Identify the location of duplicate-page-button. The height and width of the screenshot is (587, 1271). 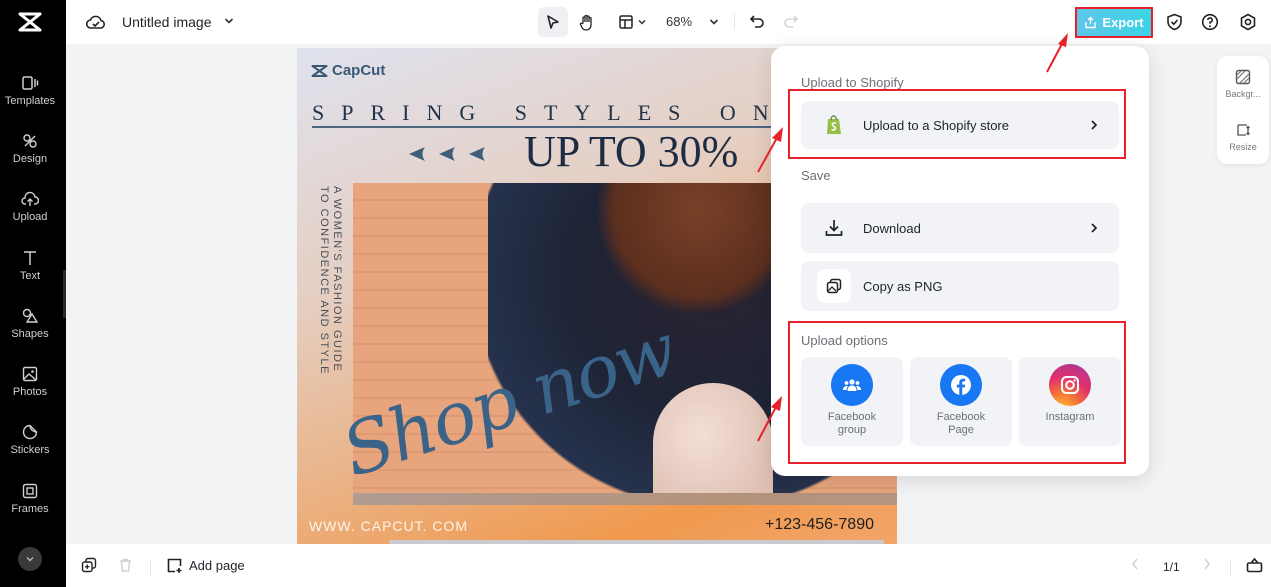
(89, 565).